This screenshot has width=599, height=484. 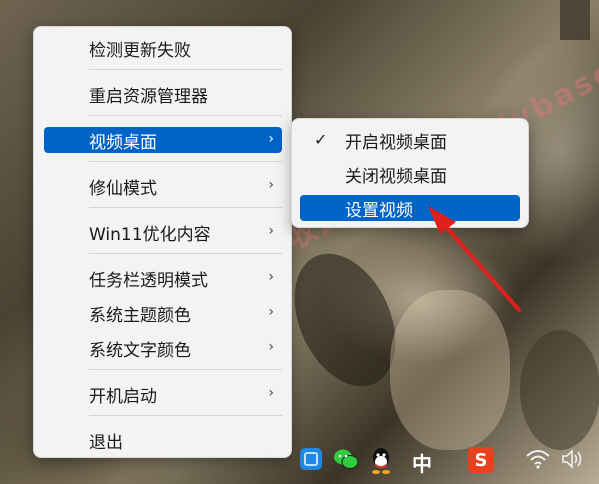 I want to click on menu-item-label: 修仙模式, so click(x=123, y=188).